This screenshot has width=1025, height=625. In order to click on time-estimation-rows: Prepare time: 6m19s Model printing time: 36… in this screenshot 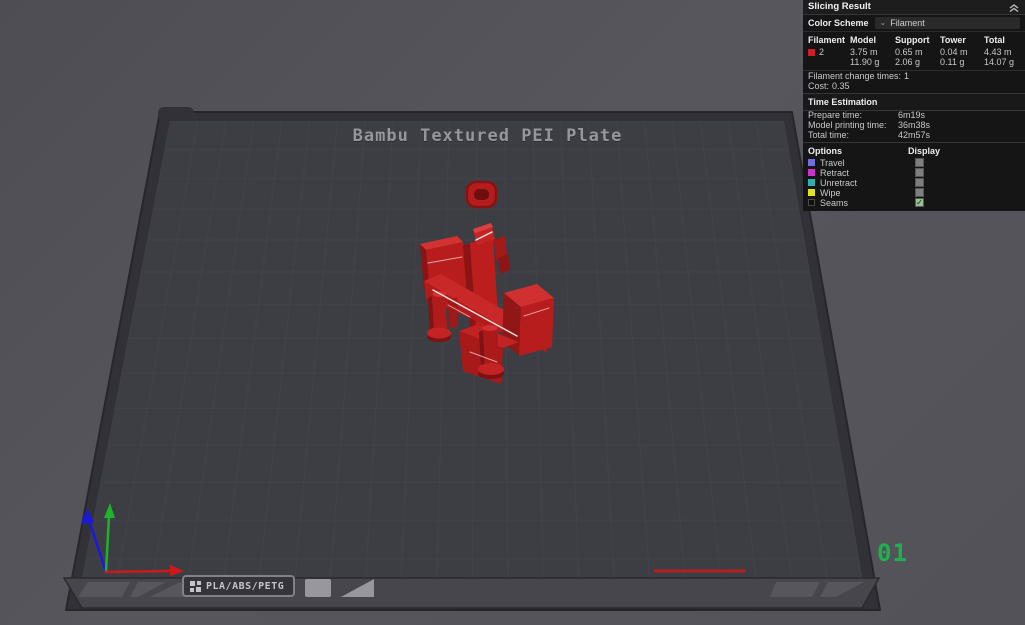, I will do `click(914, 125)`.